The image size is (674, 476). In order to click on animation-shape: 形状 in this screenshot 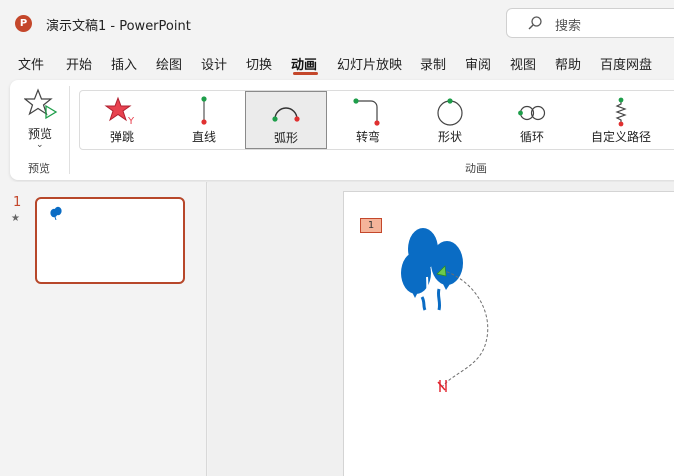, I will do `click(450, 120)`.